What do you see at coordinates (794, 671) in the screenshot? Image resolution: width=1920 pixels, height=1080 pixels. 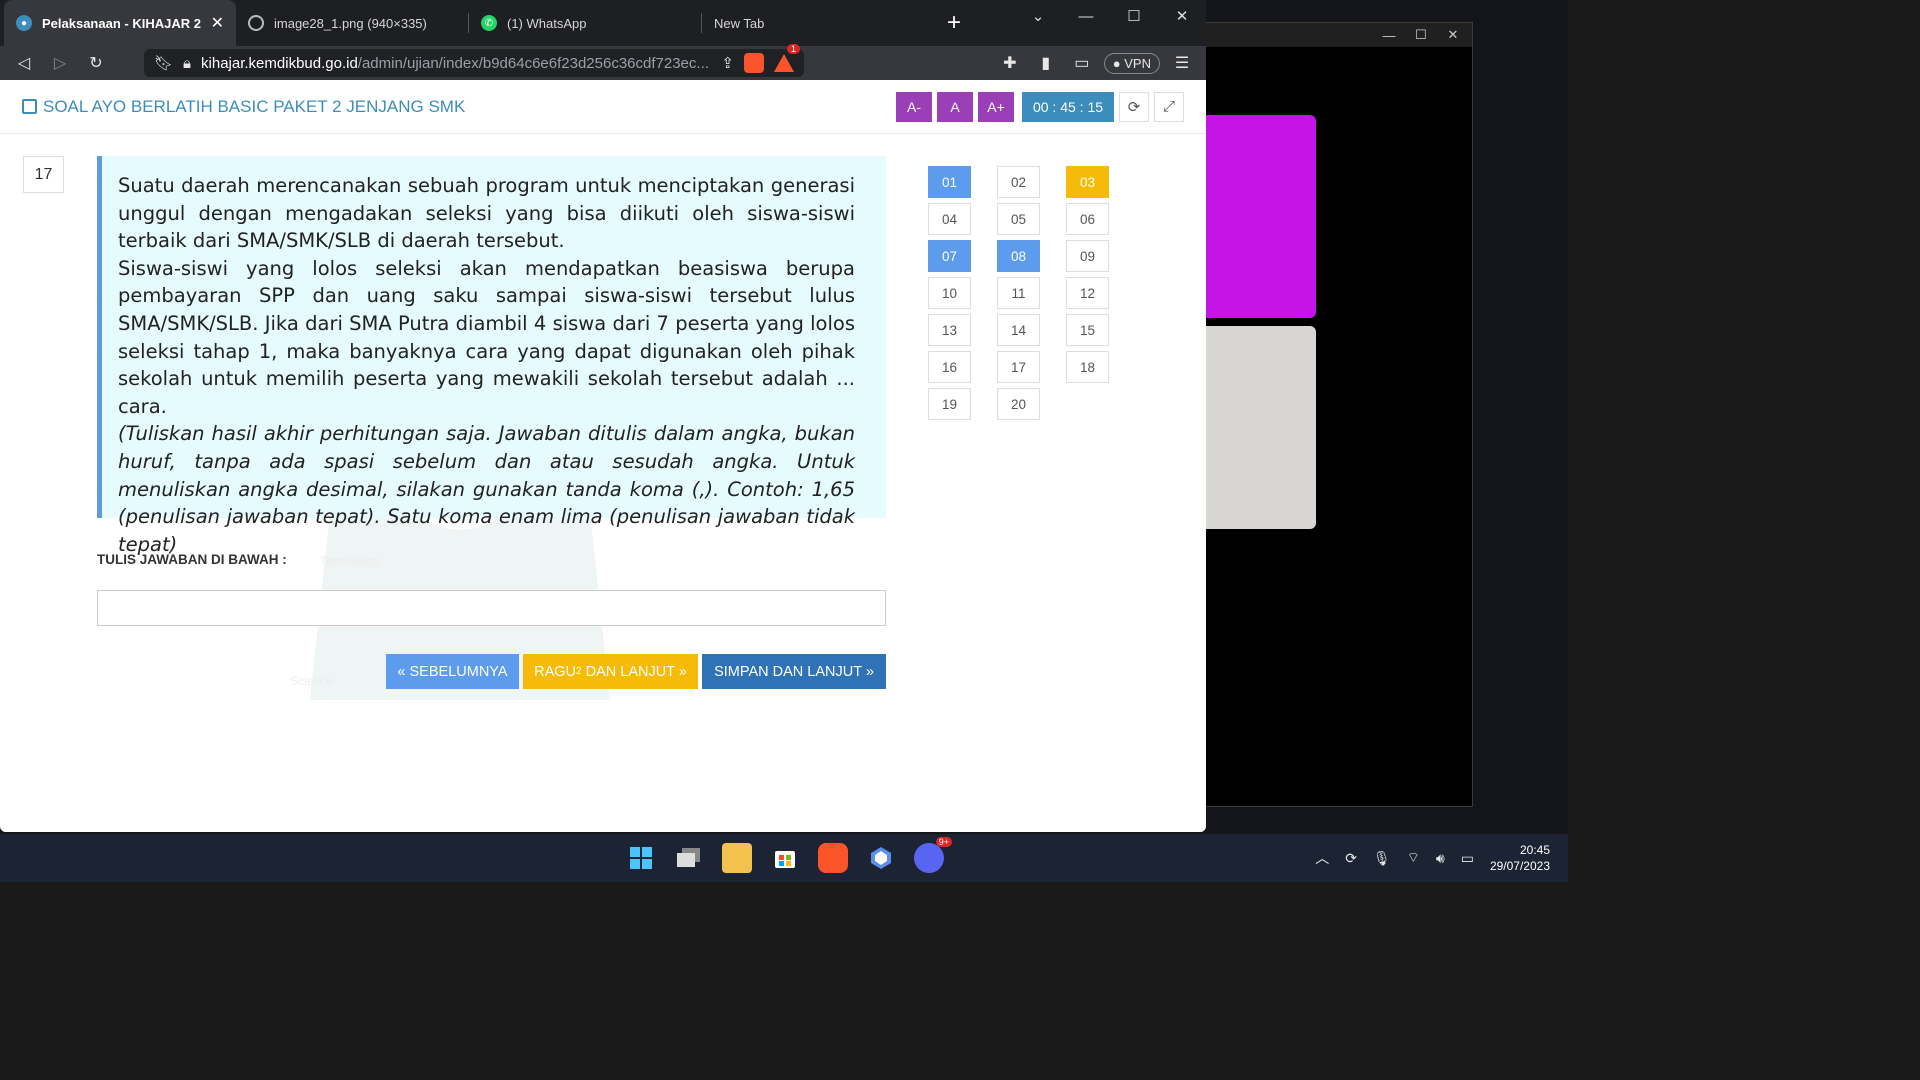 I see `save-next-button: SIMPAN DAN LANJUT »` at bounding box center [794, 671].